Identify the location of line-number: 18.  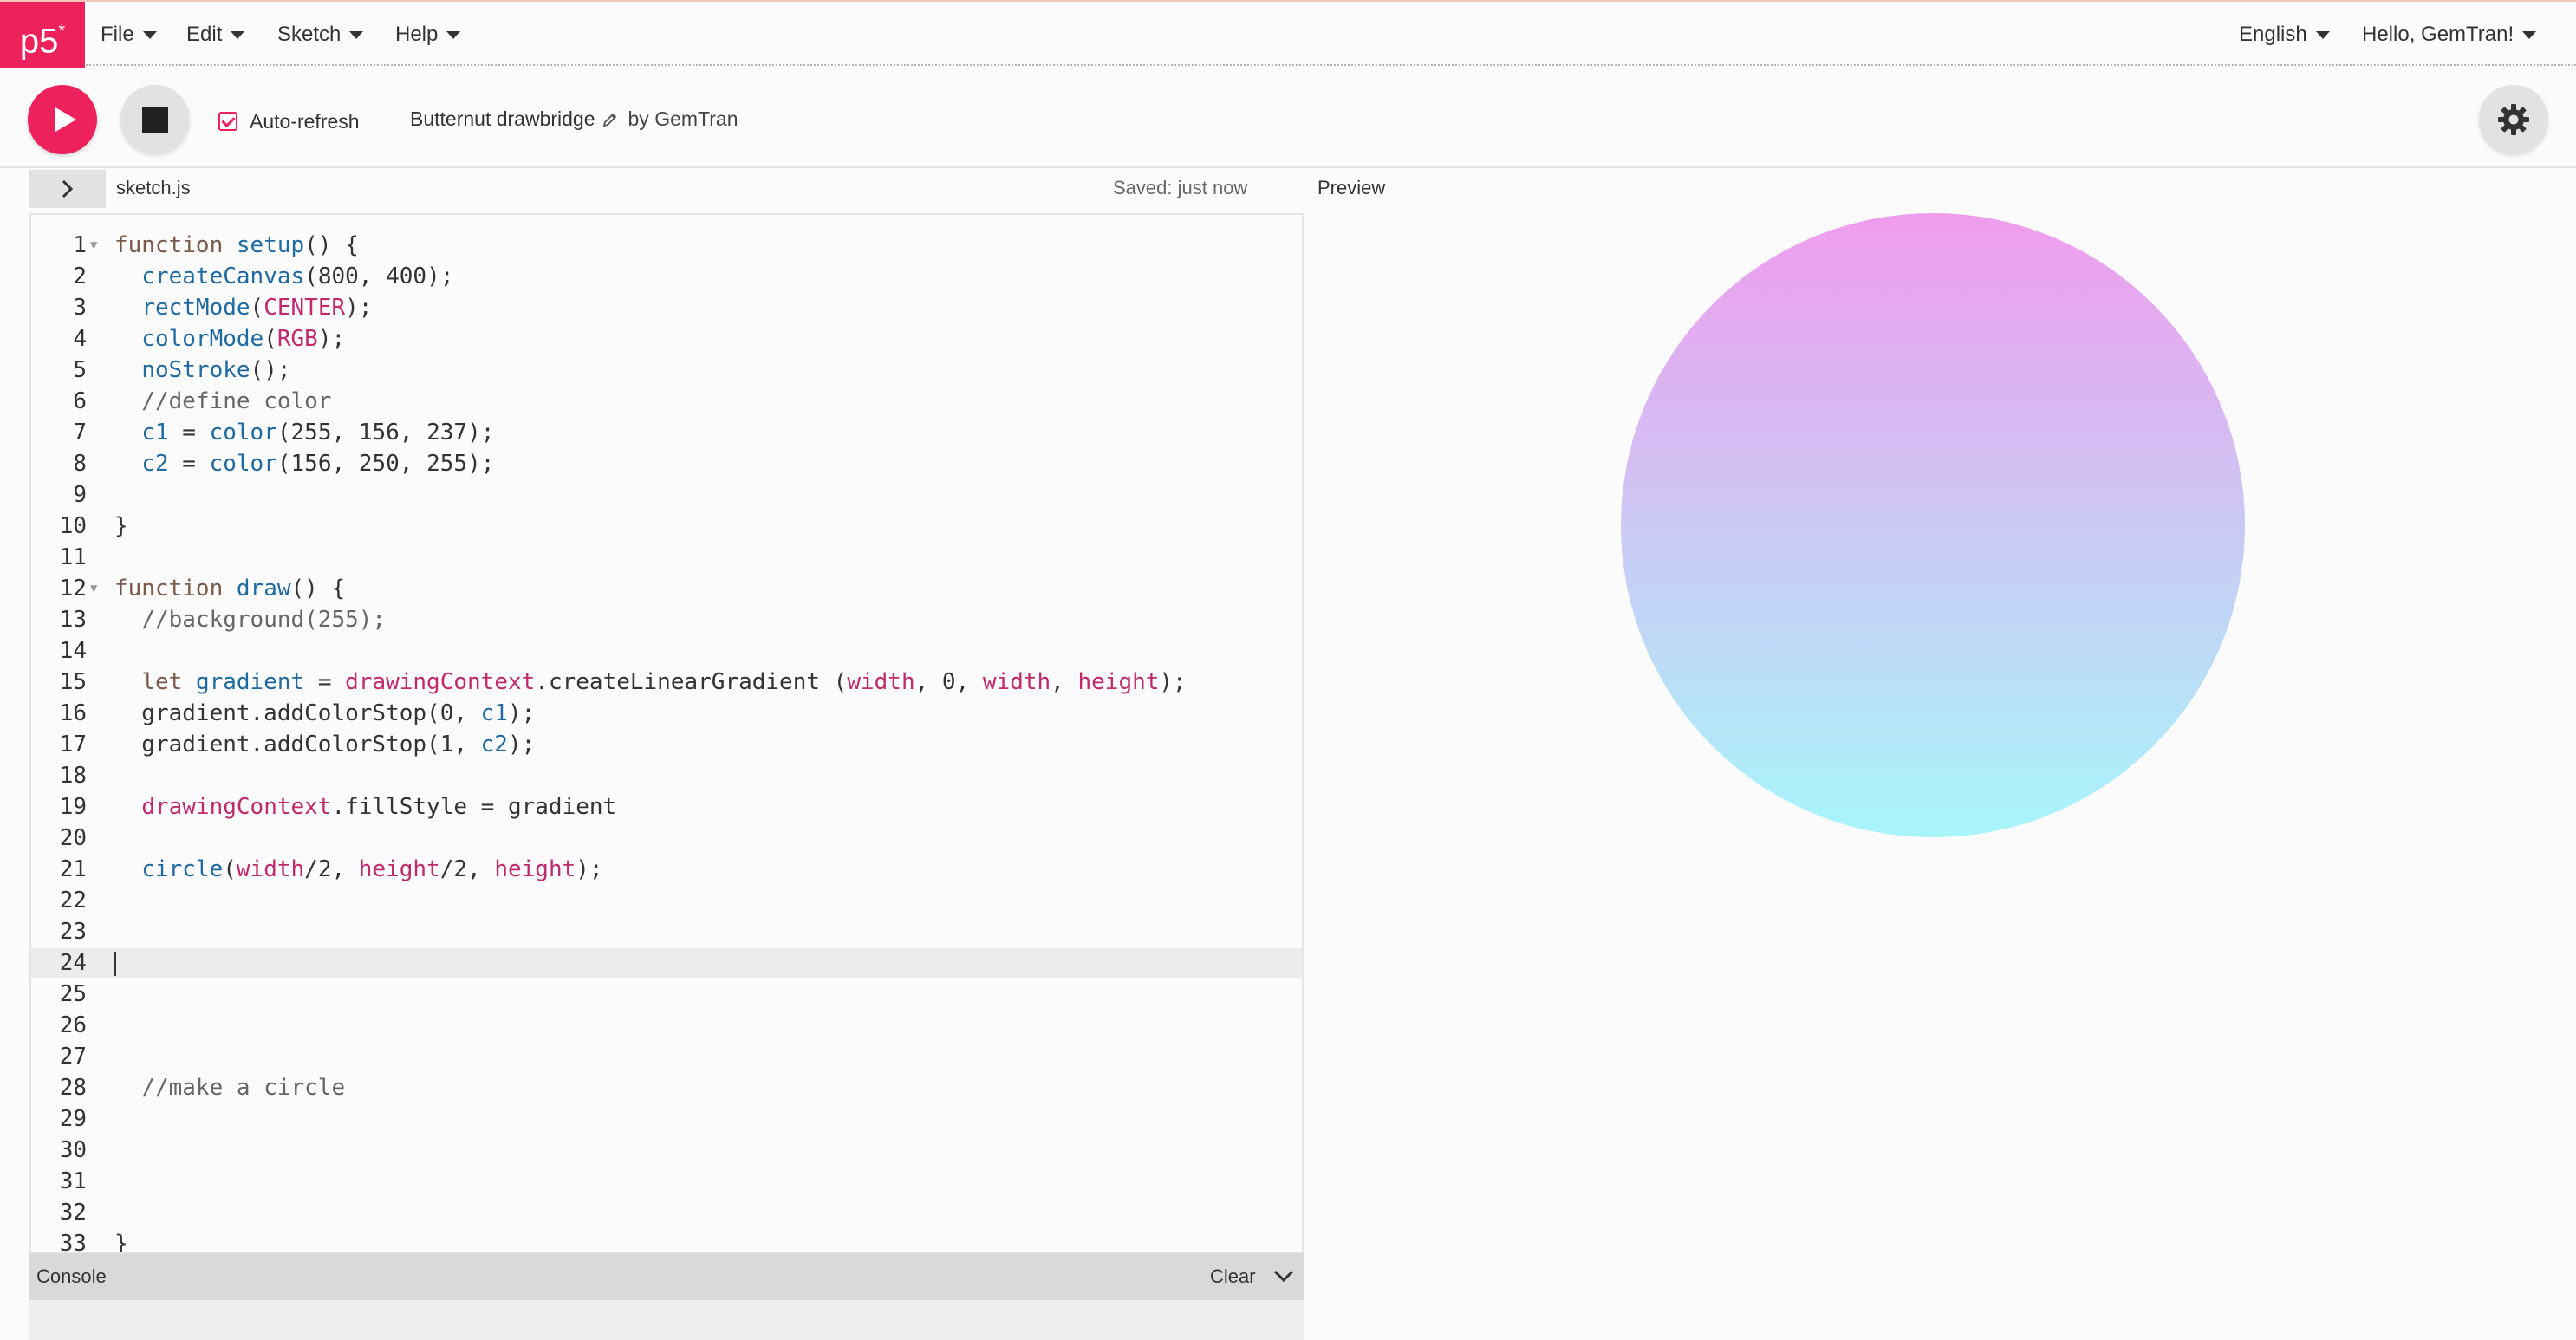
(73, 776).